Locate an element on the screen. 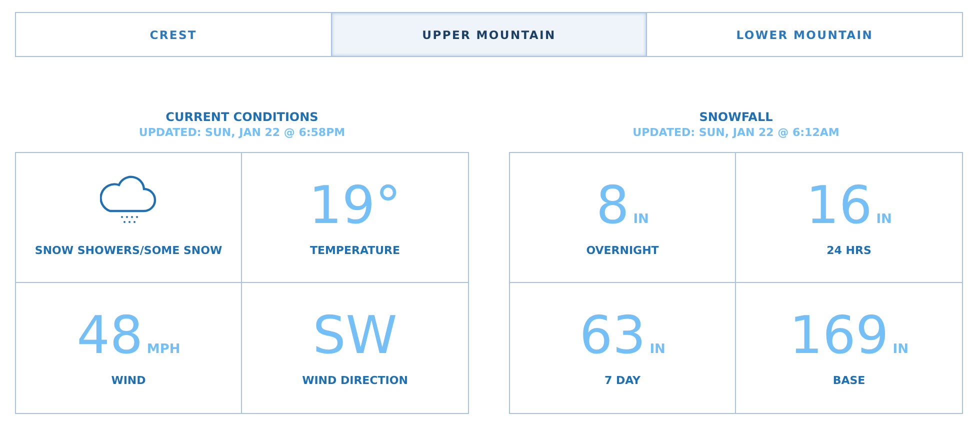 The width and height of the screenshot is (977, 435). section-title: SNOWFALL is located at coordinates (736, 117).